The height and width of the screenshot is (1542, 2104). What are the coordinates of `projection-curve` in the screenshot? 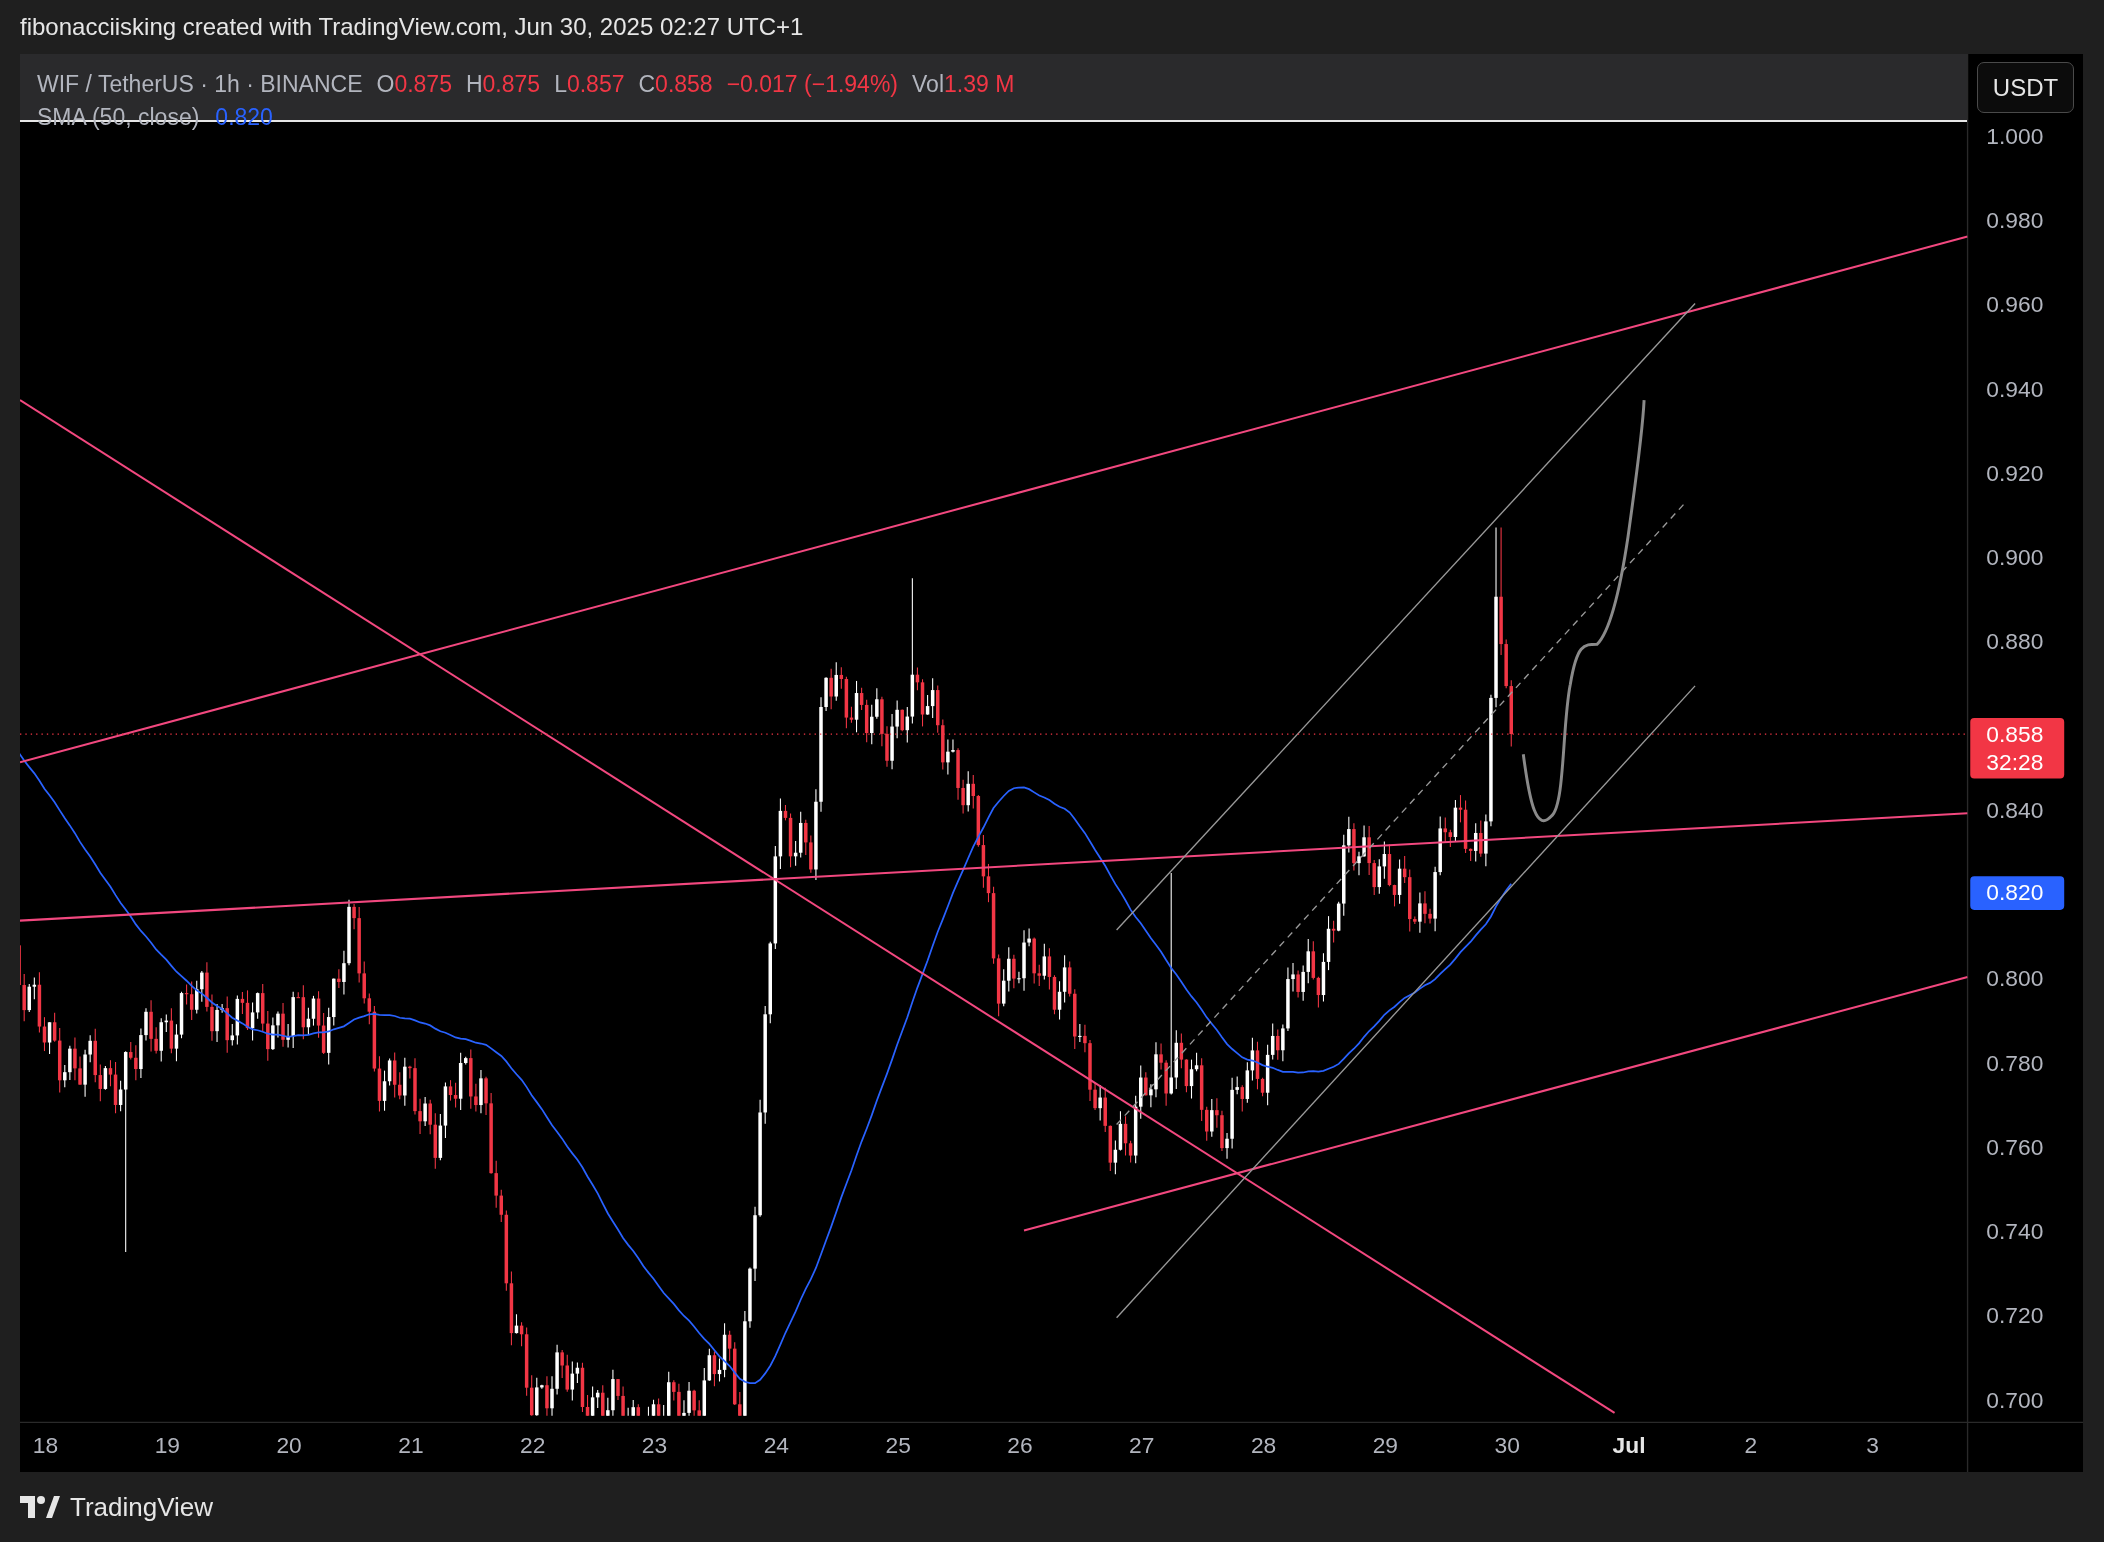 It's located at (1583, 611).